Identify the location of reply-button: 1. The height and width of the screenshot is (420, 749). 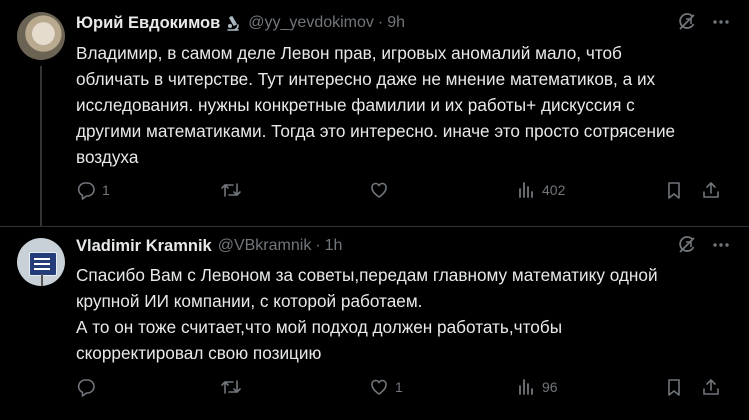
(93, 190).